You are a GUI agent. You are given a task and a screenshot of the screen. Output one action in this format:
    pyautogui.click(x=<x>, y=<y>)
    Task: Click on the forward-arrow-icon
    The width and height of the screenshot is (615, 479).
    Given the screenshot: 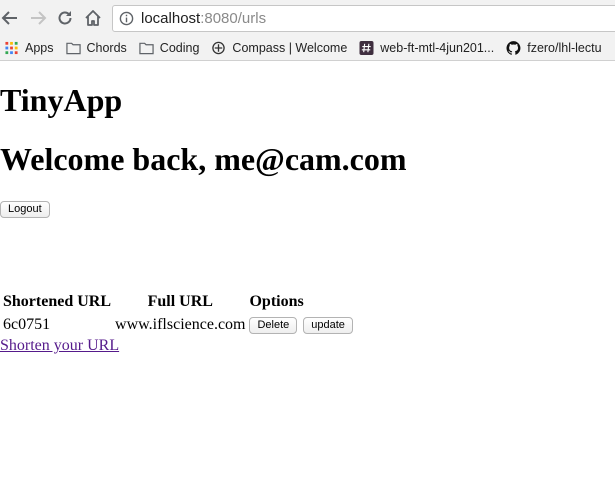 What is the action you would take?
    pyautogui.click(x=39, y=18)
    